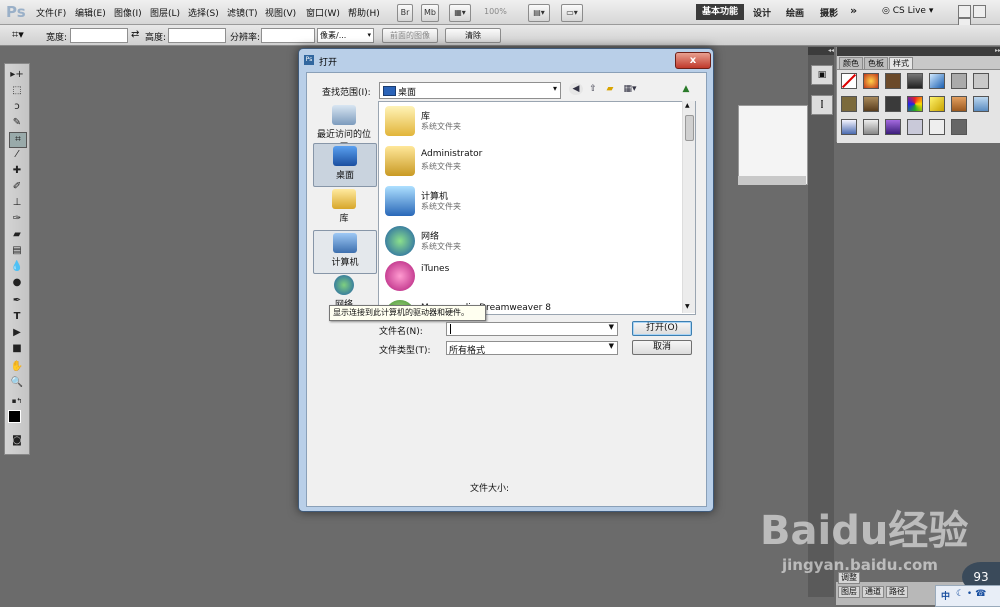 Image resolution: width=1000 pixels, height=607 pixels. I want to click on places-add-icon: ▲, so click(686, 89).